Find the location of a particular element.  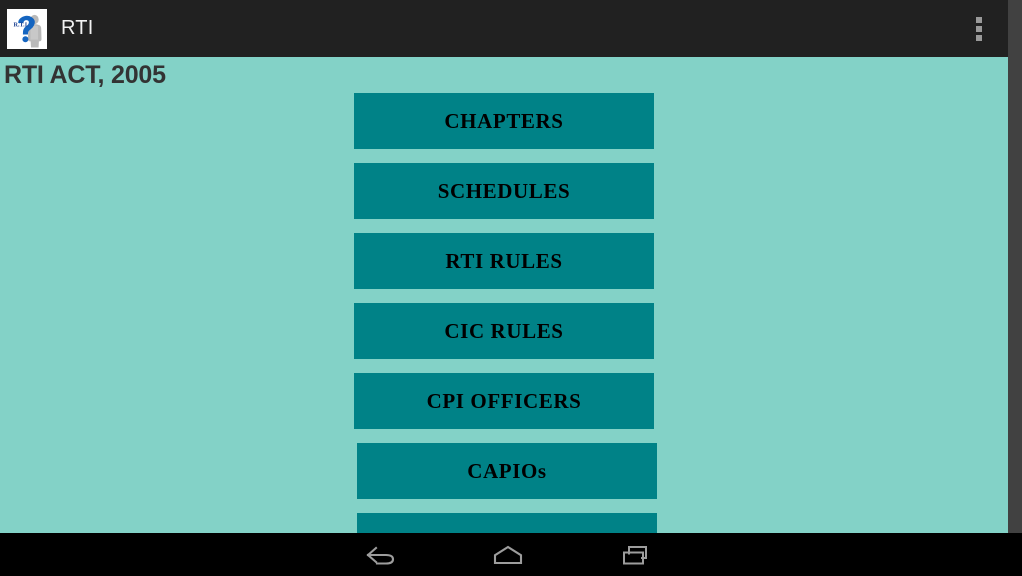

svg-text: R.T.I. is located at coordinates (22, 24).